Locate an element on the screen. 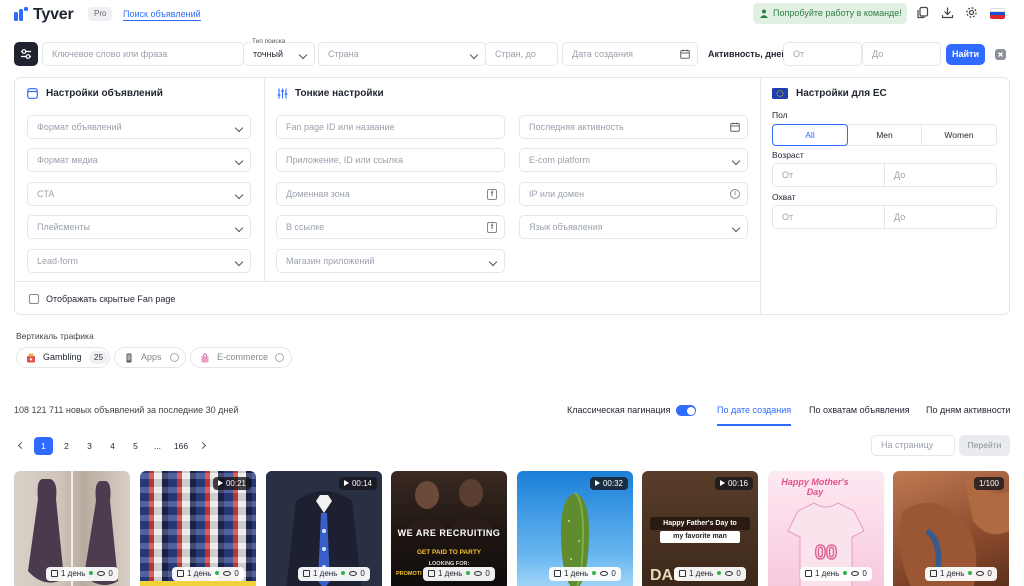 Image resolution: width=1024 pixels, height=586 pixels. gear-icon is located at coordinates (971, 12).